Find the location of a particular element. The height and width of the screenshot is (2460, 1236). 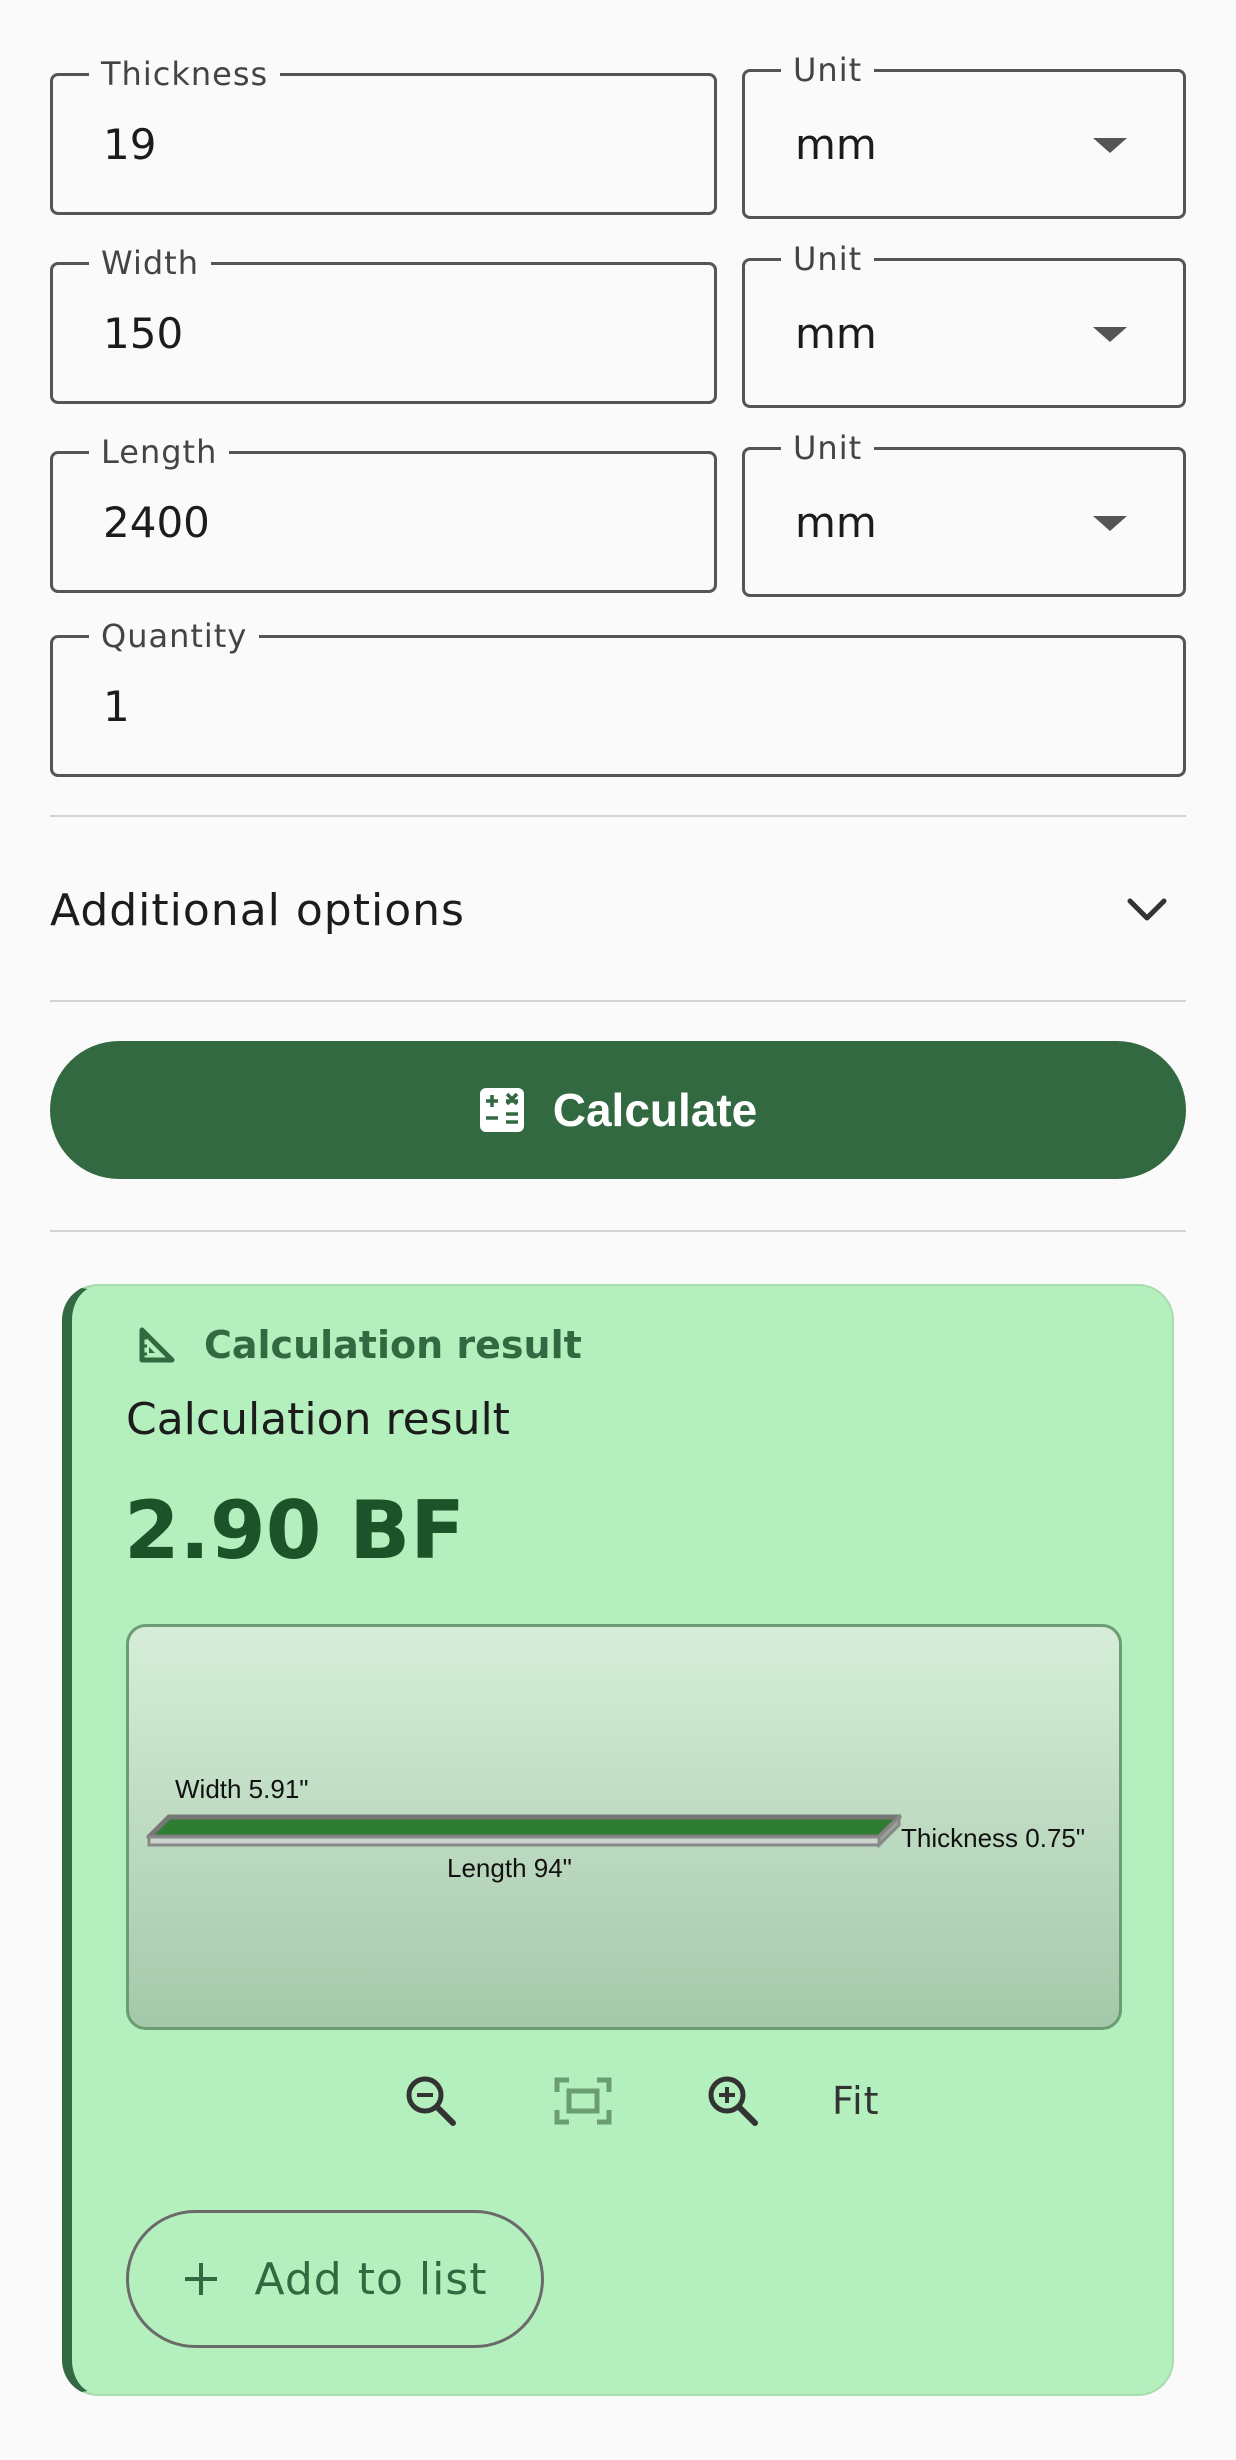

width-unit-value: mm is located at coordinates (836, 333).